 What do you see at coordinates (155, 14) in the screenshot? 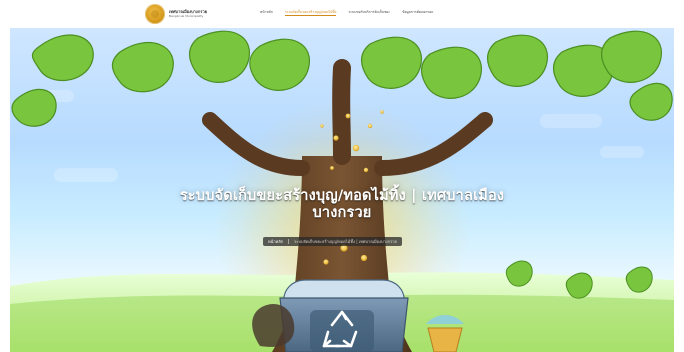
I see `municipality-logo-icon` at bounding box center [155, 14].